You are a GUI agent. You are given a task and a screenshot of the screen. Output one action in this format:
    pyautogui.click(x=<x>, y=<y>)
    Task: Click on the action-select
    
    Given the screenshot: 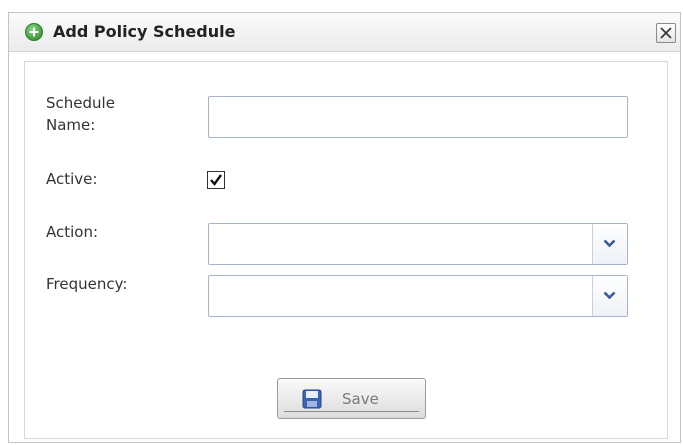 What is the action you would take?
    pyautogui.click(x=418, y=244)
    